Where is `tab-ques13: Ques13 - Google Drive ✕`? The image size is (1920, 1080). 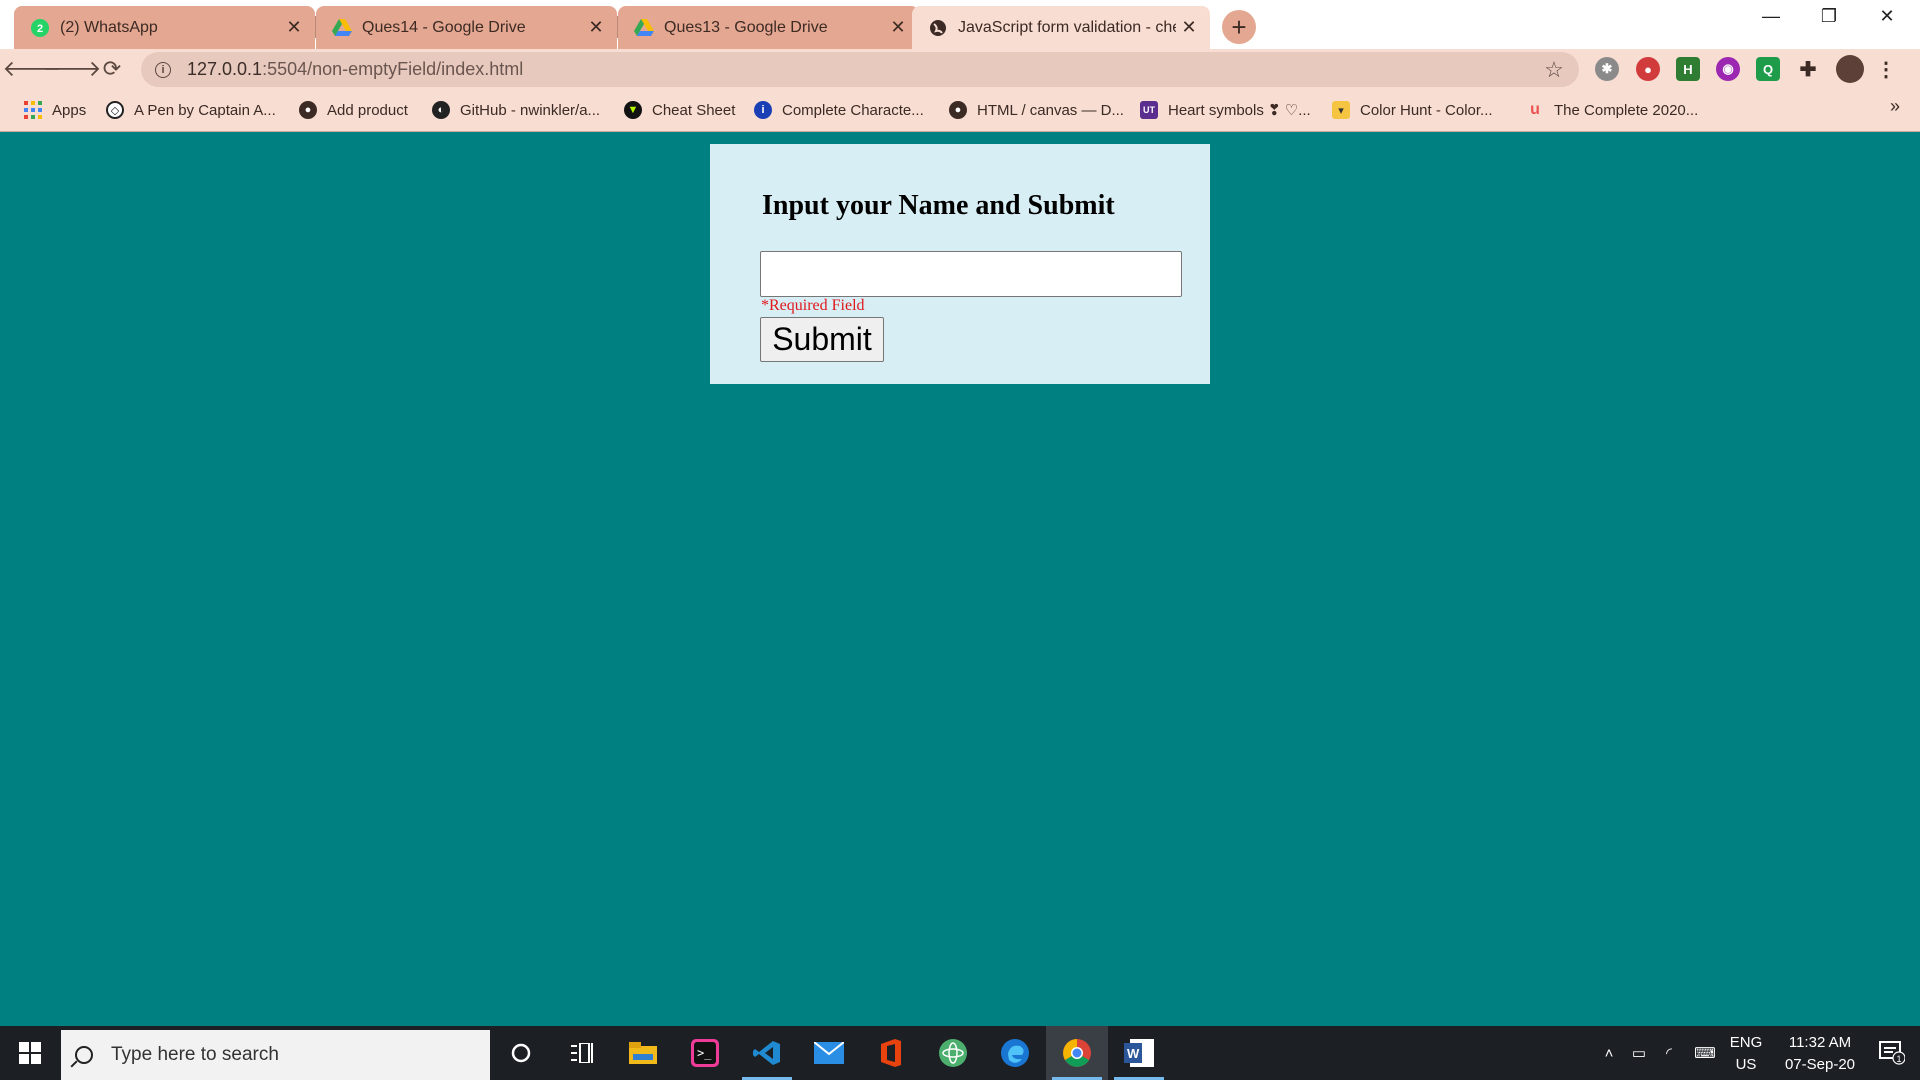 tab-ques13: Ques13 - Google Drive ✕ is located at coordinates (768, 27).